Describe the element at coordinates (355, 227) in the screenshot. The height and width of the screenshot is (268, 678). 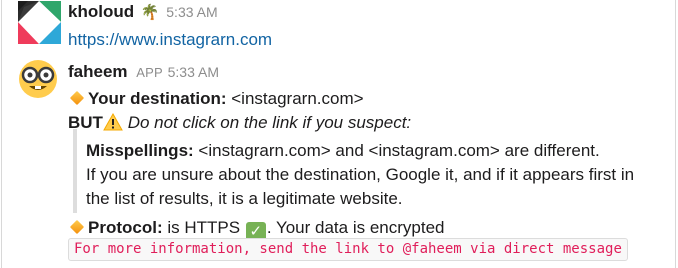
I see `protocol-text-b: . Your data is encrypted` at that location.